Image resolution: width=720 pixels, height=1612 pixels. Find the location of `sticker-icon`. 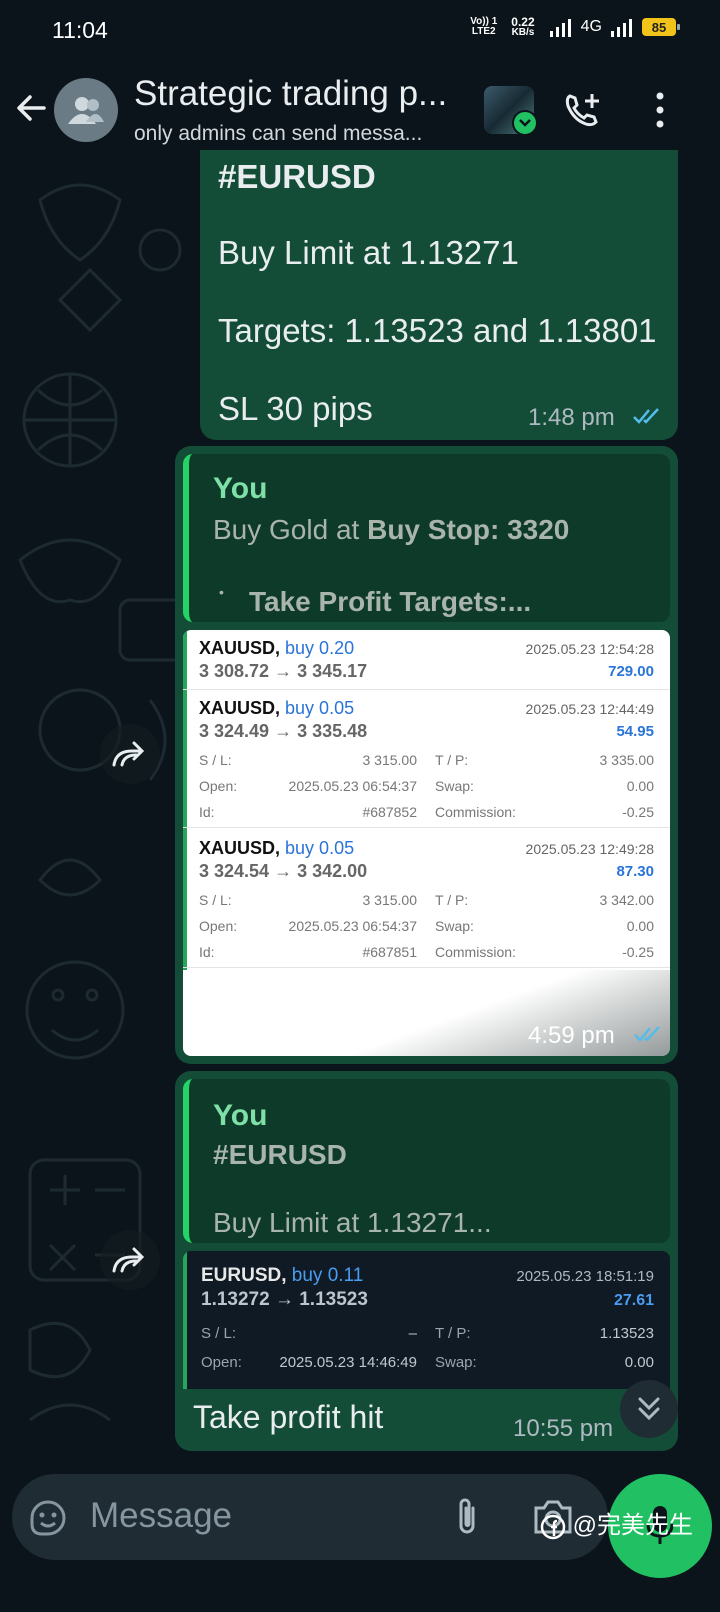

sticker-icon is located at coordinates (48, 1518).